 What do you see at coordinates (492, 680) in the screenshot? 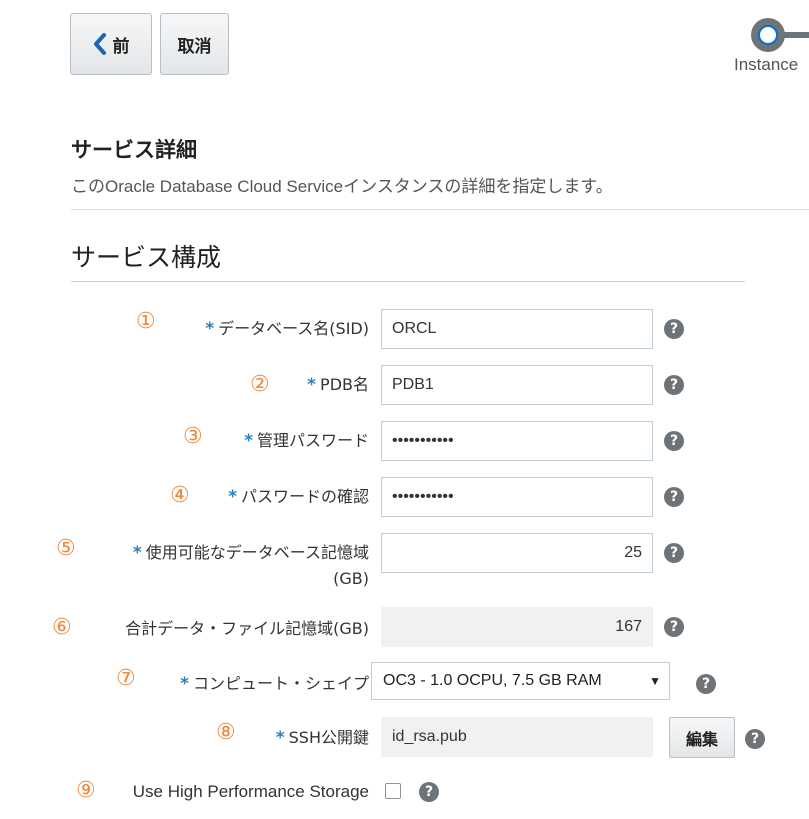
I see `compute-shape-selected: OC3 - 1.0 OCPU, 7.5 GB RAM` at bounding box center [492, 680].